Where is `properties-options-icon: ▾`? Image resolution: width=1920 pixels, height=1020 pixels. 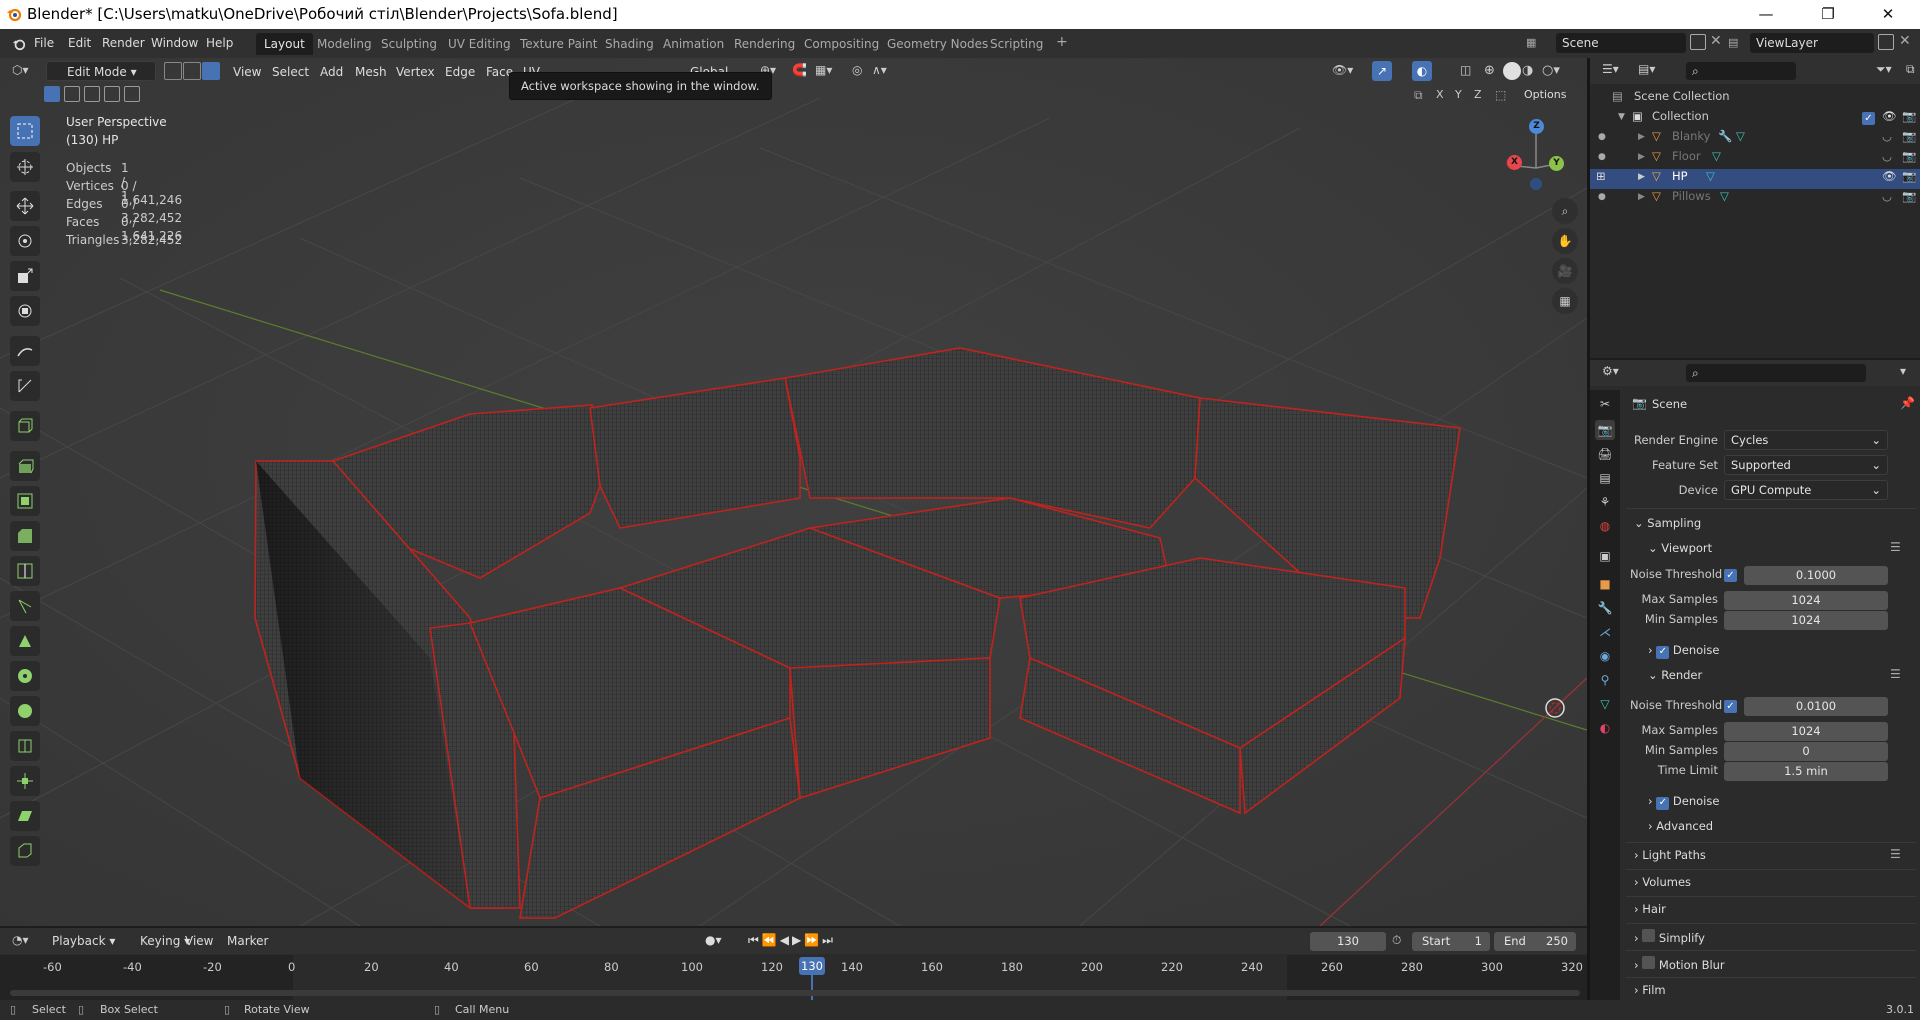
properties-options-icon: ▾ is located at coordinates (1903, 371).